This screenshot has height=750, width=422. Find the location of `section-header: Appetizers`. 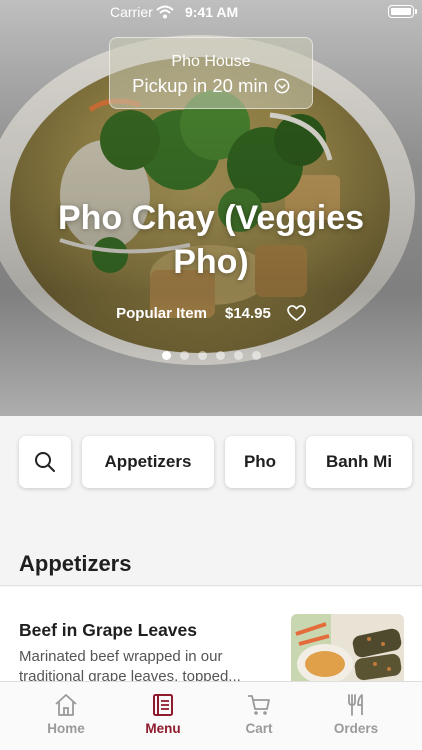

section-header: Appetizers is located at coordinates (211, 562).